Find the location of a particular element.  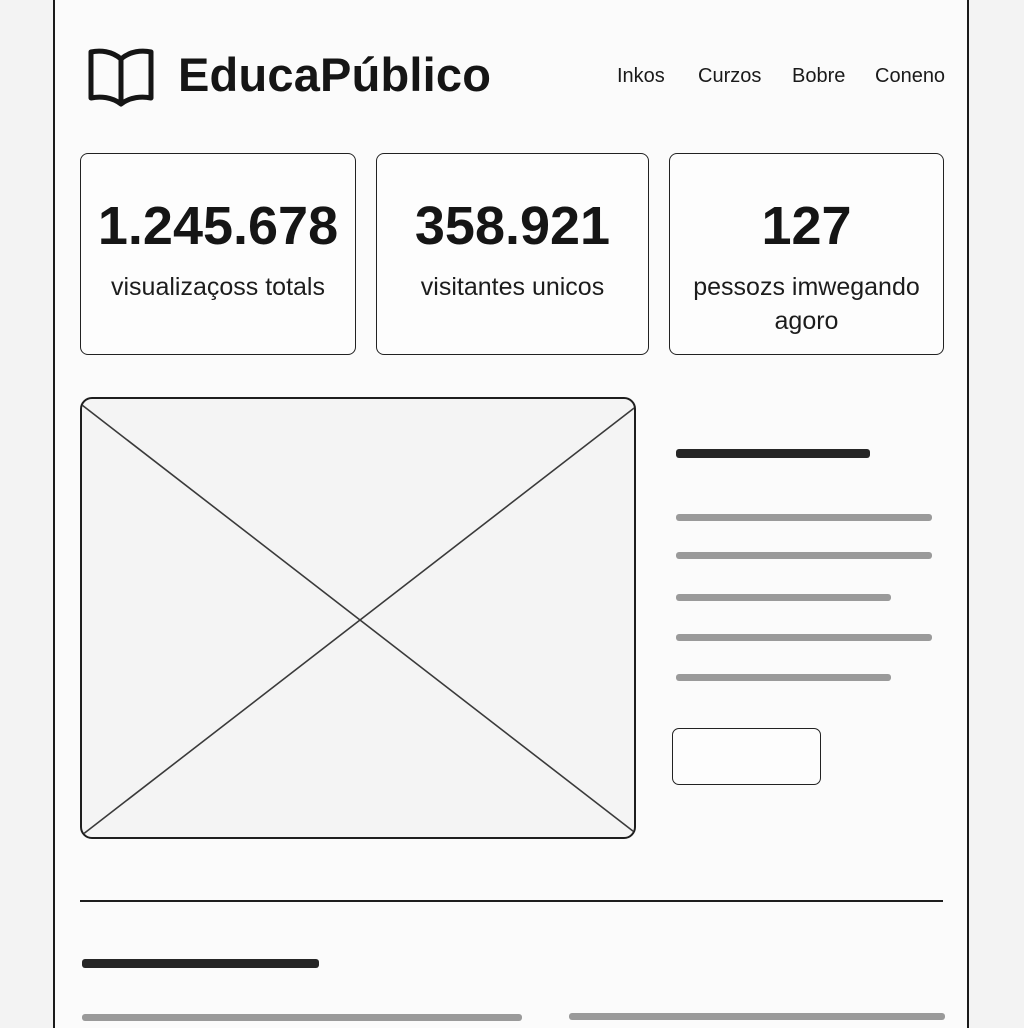

stat-label: visitantes unicos is located at coordinates (512, 287).